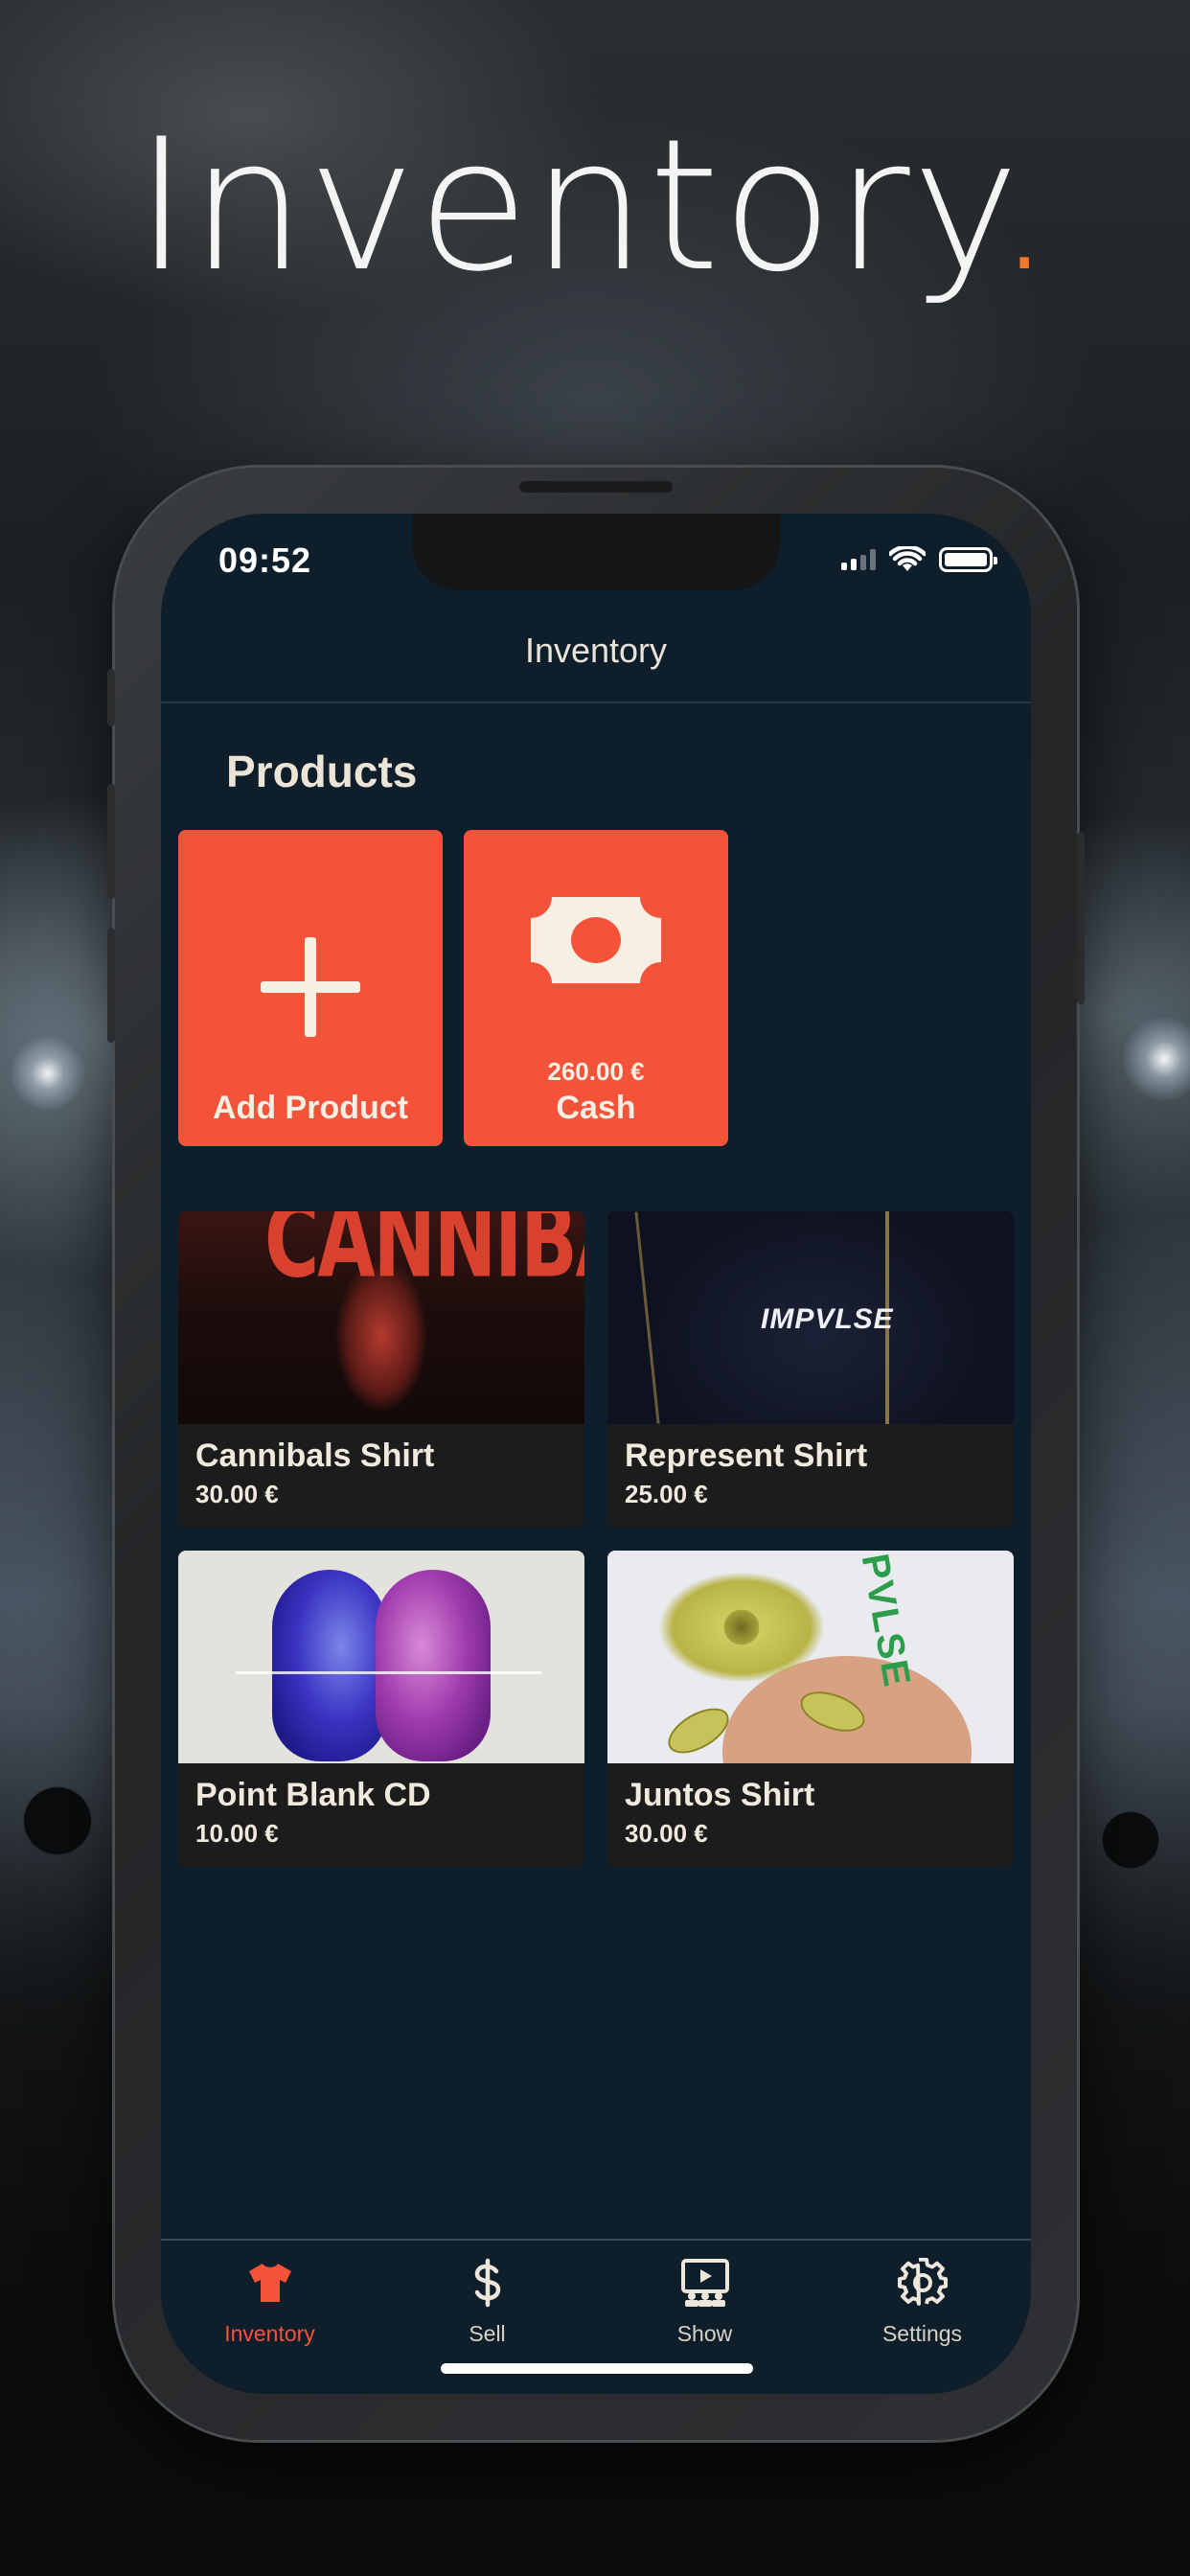 This screenshot has width=1190, height=2576. Describe the element at coordinates (111, 985) in the screenshot. I see `volume-down-button` at that location.